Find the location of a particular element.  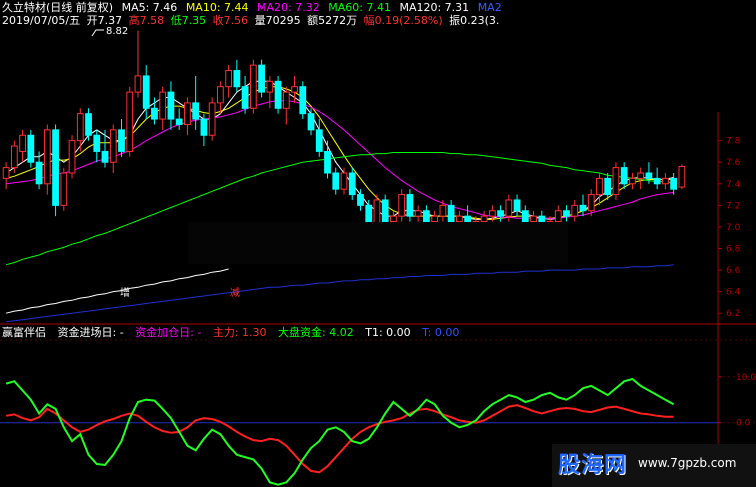

capital-add-day: 资金加仓日: - is located at coordinates (168, 332).